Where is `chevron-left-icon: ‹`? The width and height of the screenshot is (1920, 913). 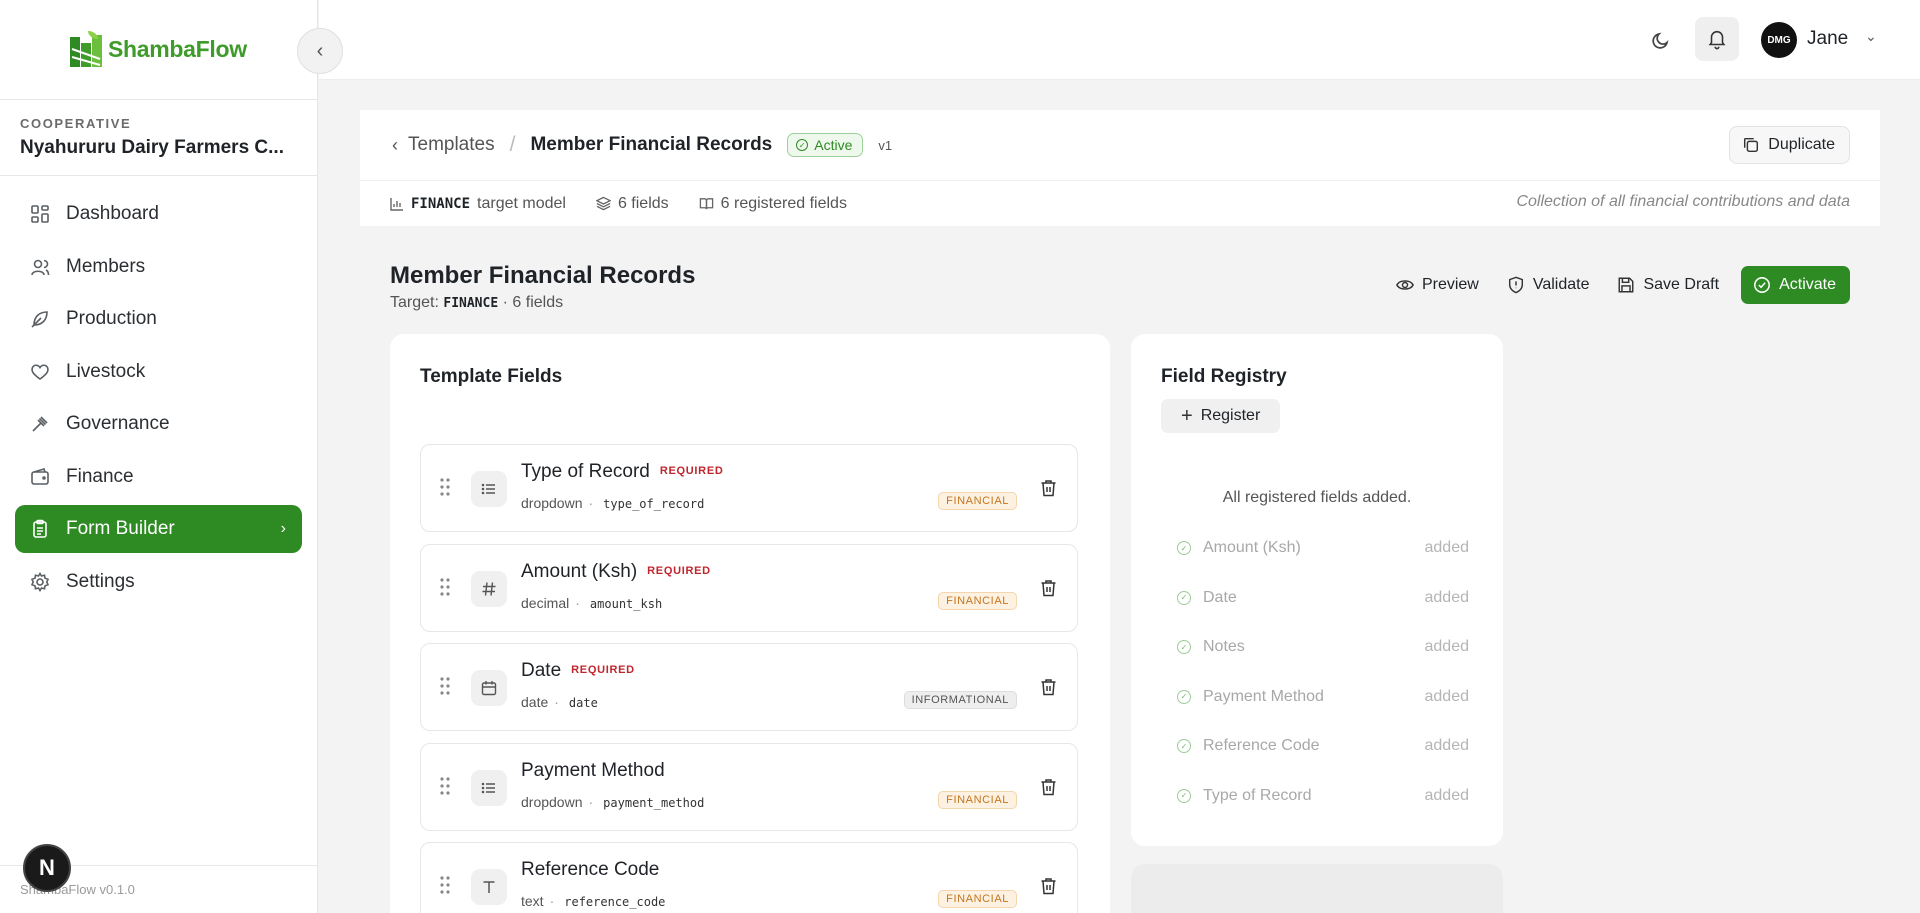 chevron-left-icon: ‹ is located at coordinates (395, 145).